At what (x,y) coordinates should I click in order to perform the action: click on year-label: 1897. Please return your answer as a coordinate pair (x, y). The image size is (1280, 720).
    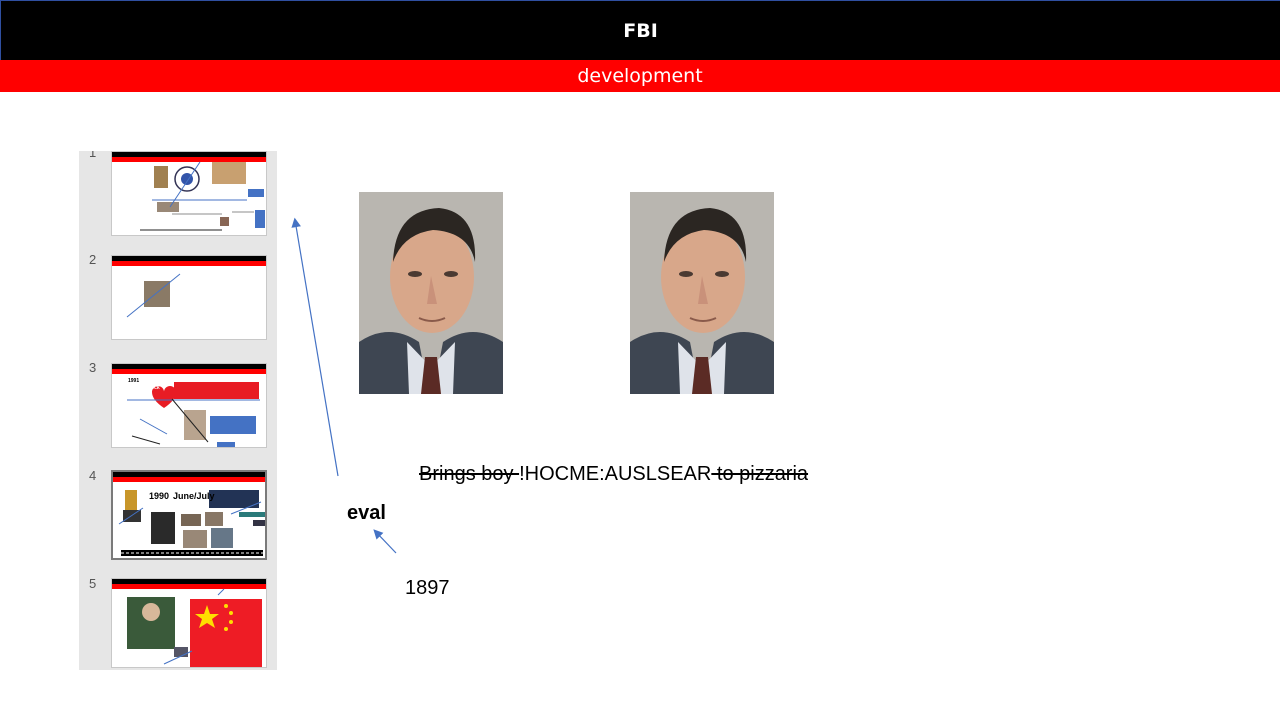
    Looking at the image, I should click on (427, 588).